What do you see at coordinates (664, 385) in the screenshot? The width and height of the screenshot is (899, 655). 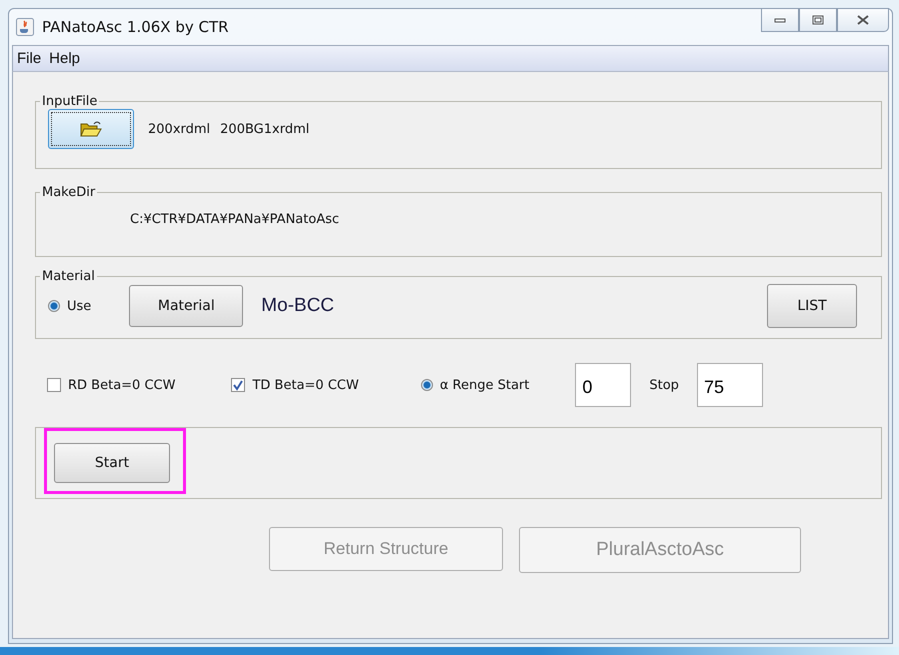 I see `field-label: Stop` at bounding box center [664, 385].